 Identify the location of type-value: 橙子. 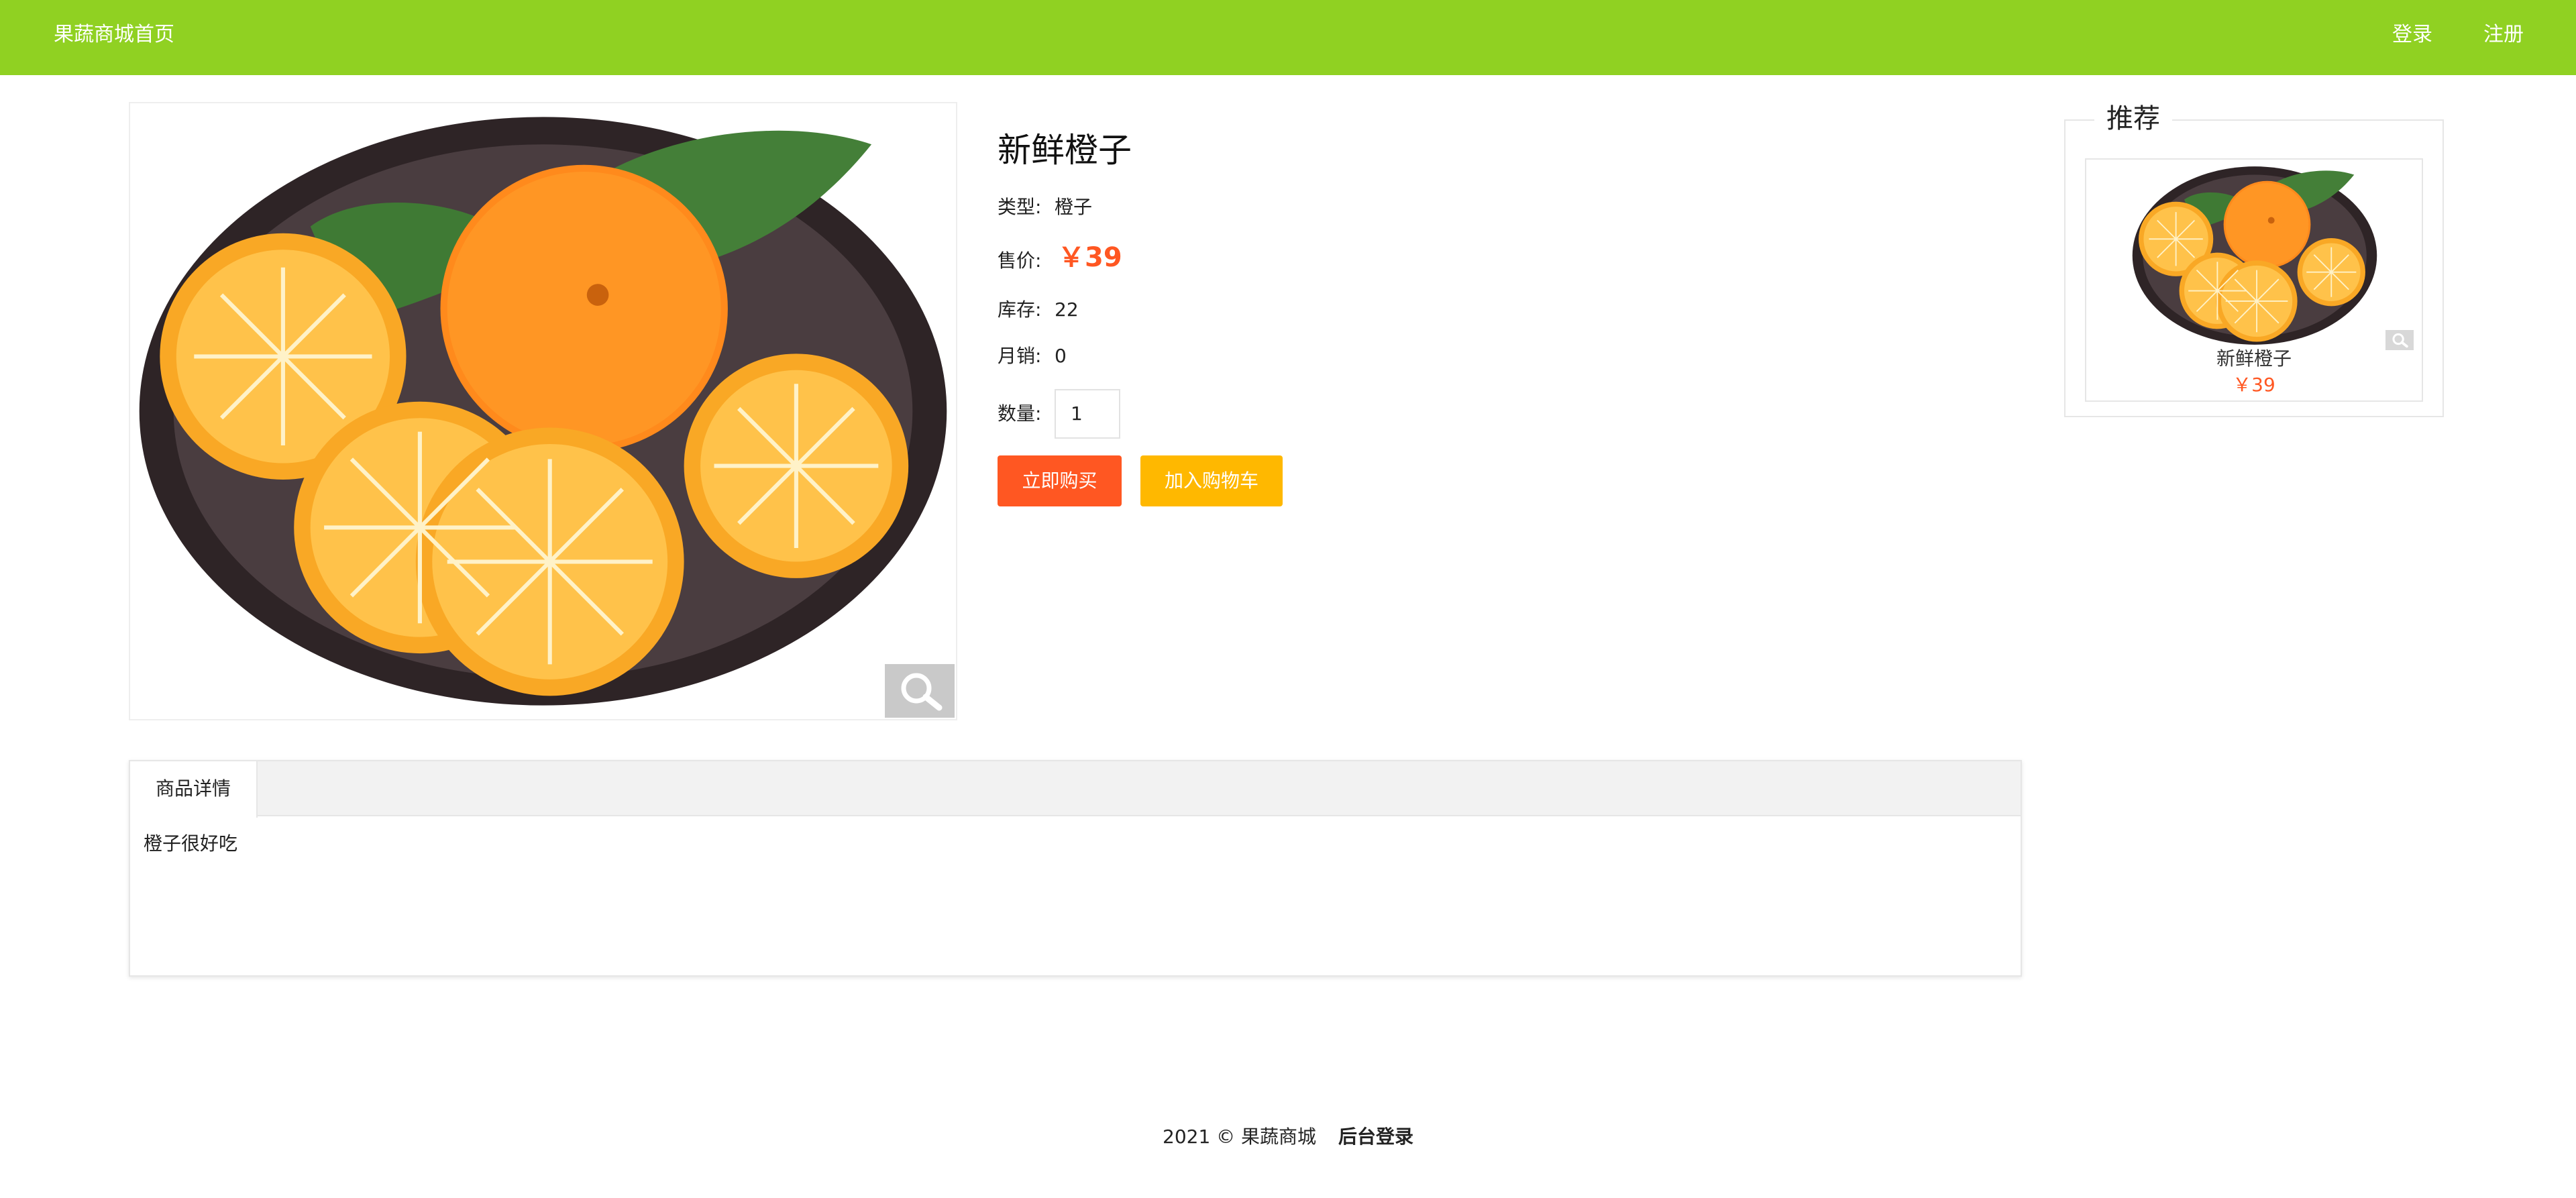
(1074, 207).